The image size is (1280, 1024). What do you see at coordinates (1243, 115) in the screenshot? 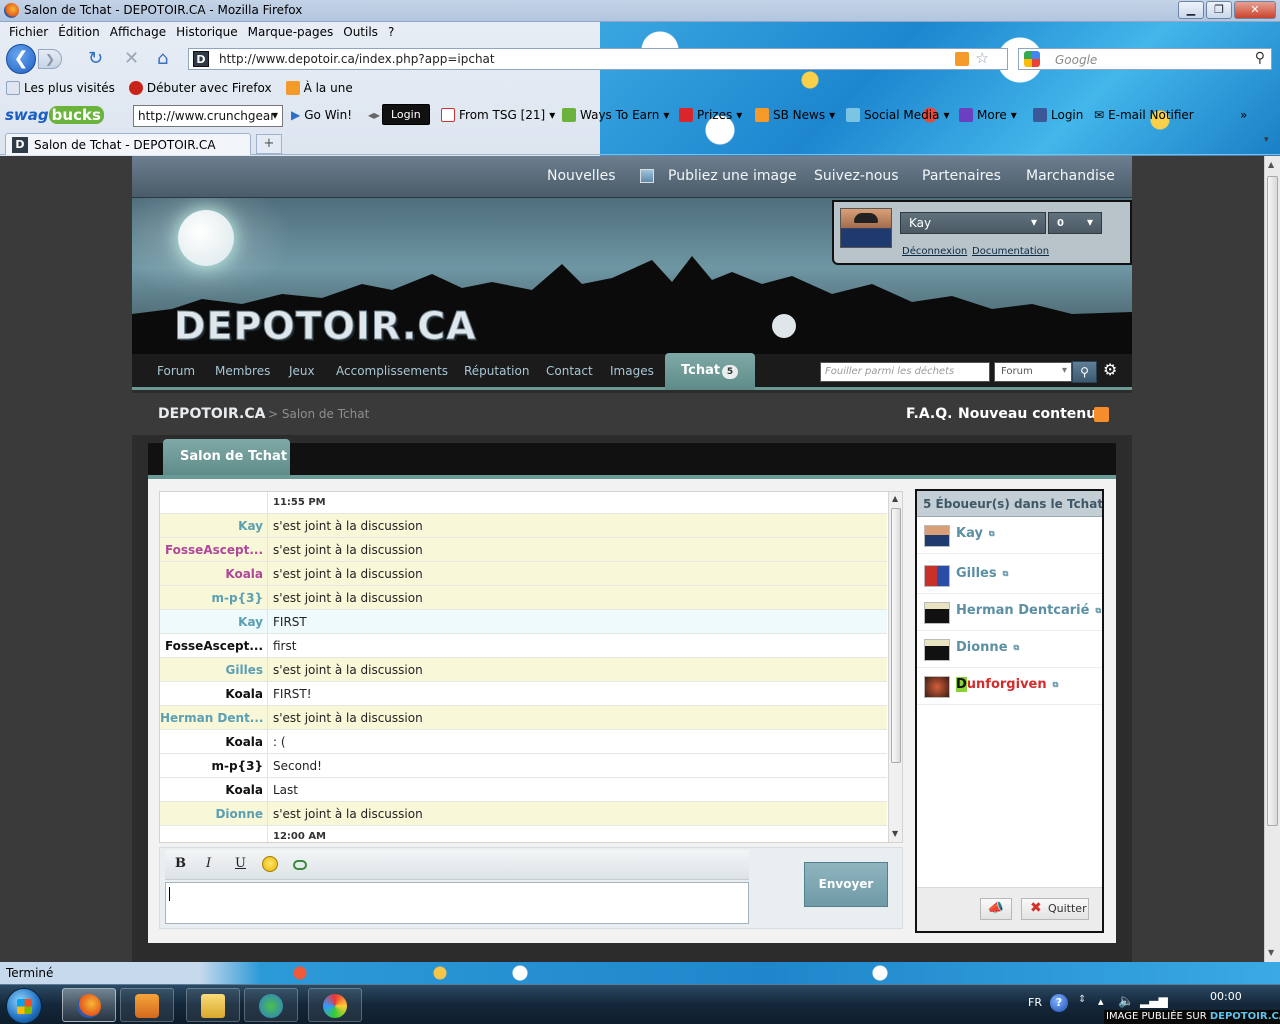
I see `toolbar-overflow-icon: »` at bounding box center [1243, 115].